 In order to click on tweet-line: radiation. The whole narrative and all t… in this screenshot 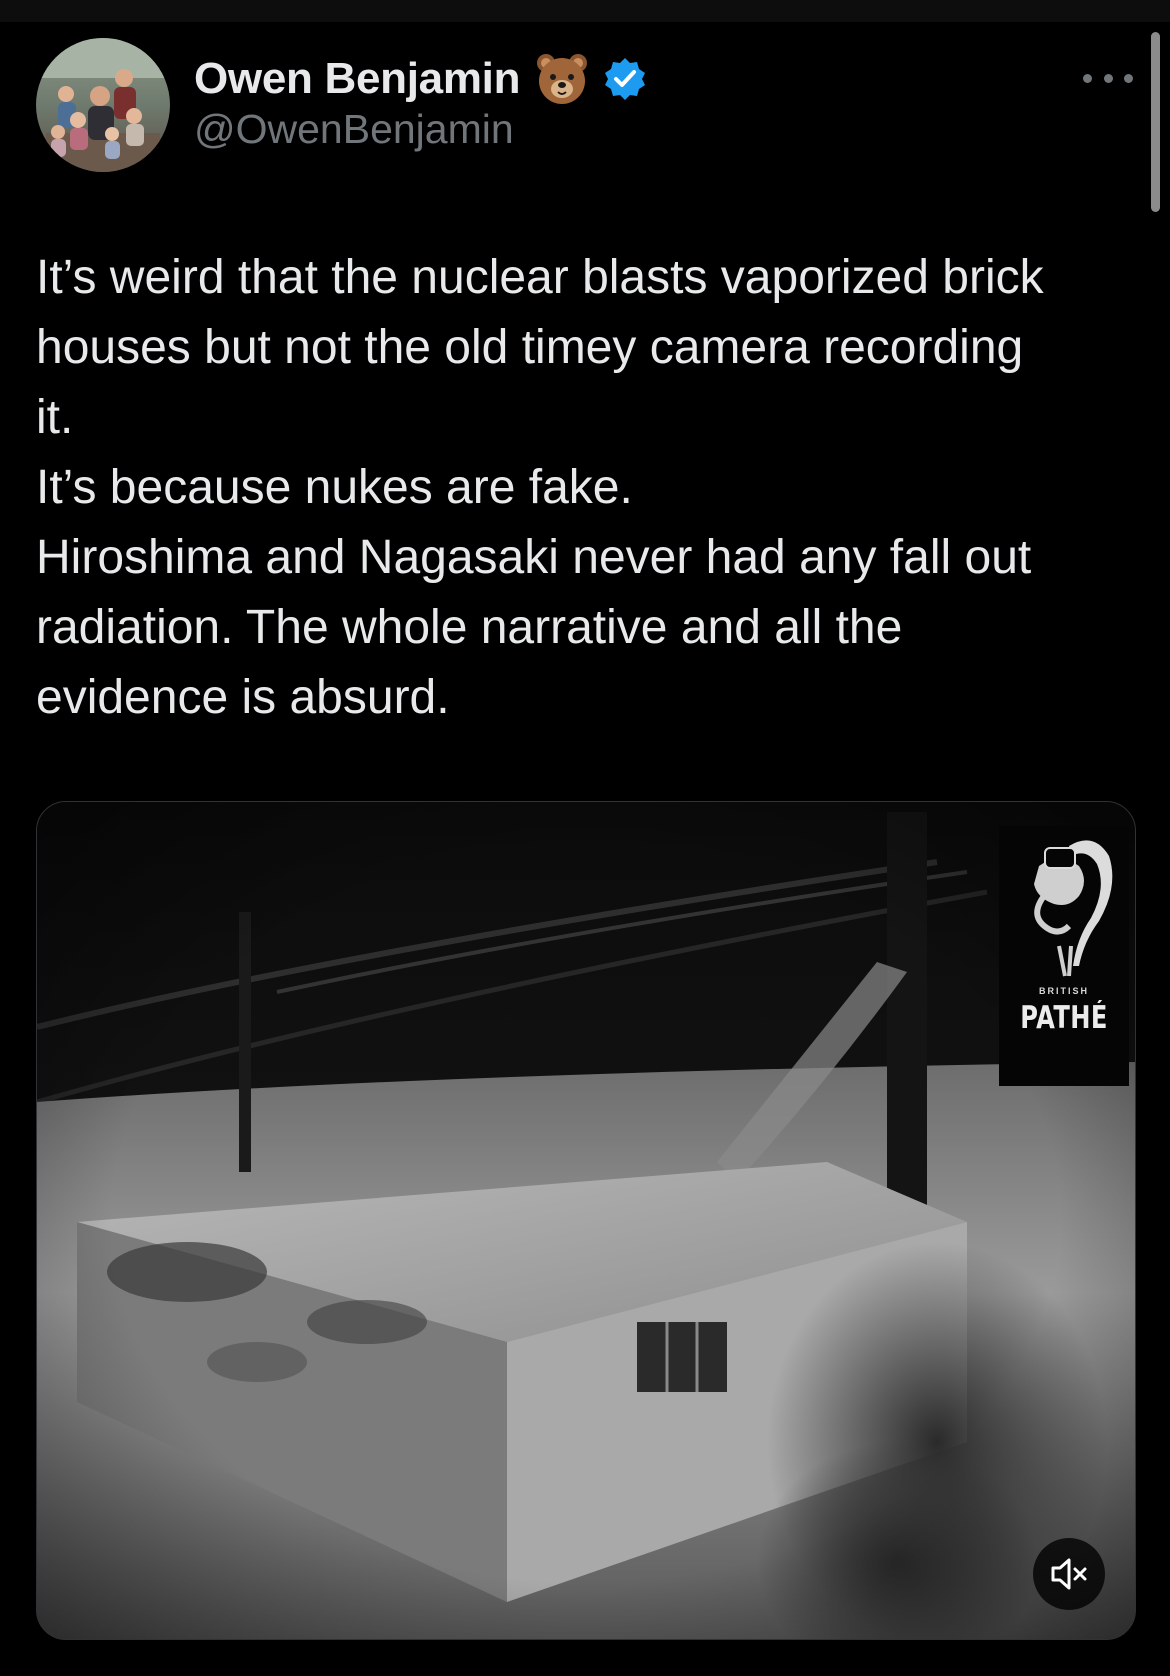, I will do `click(469, 627)`.